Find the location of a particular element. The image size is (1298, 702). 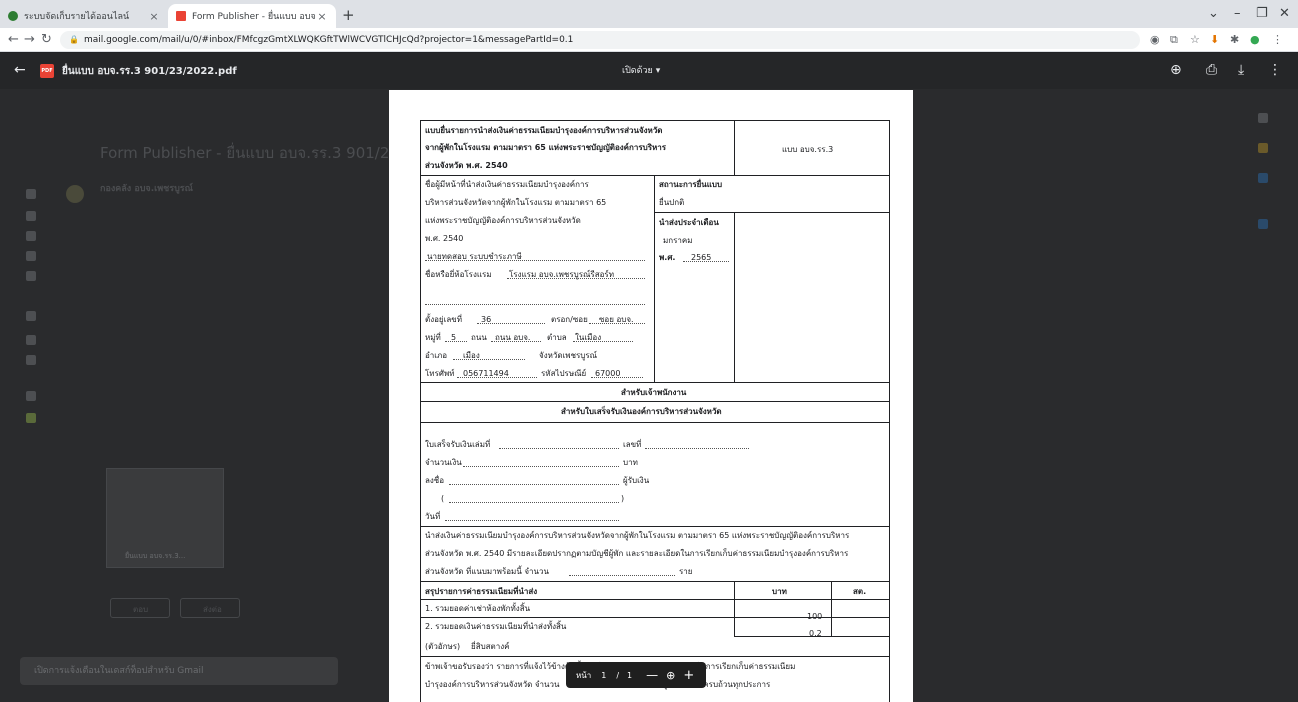

date-label: วันที่ is located at coordinates (433, 516).